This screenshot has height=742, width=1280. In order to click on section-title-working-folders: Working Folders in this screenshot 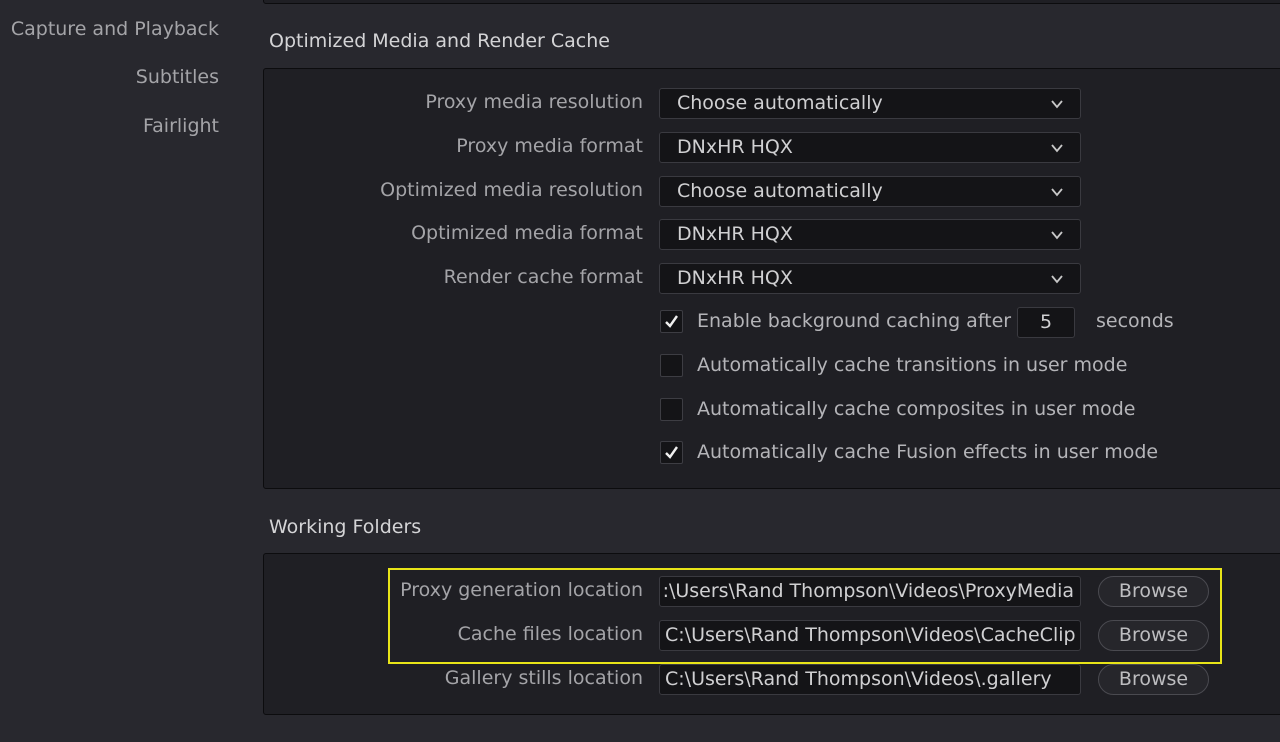, I will do `click(345, 527)`.